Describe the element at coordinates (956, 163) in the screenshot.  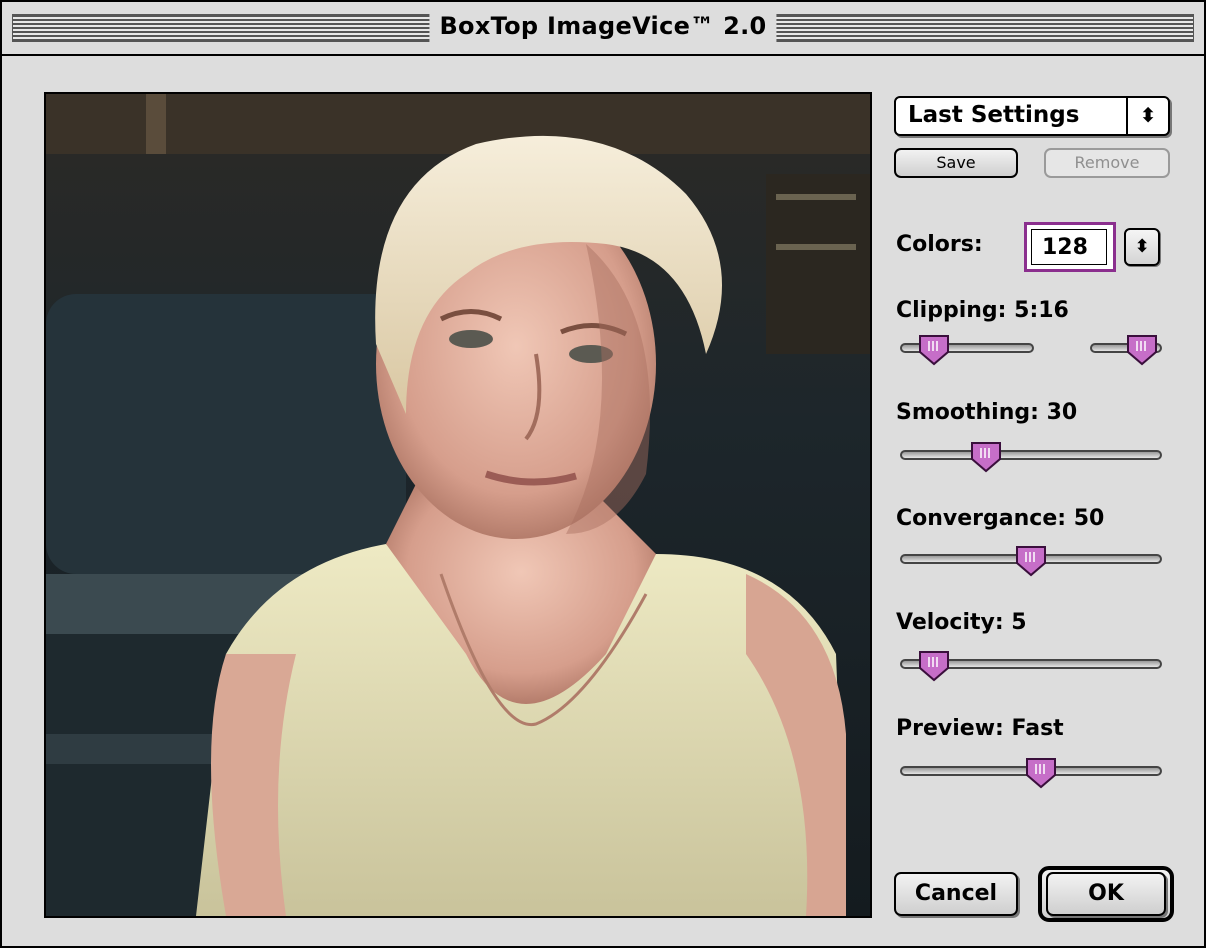
I see `save-button: Save` at that location.